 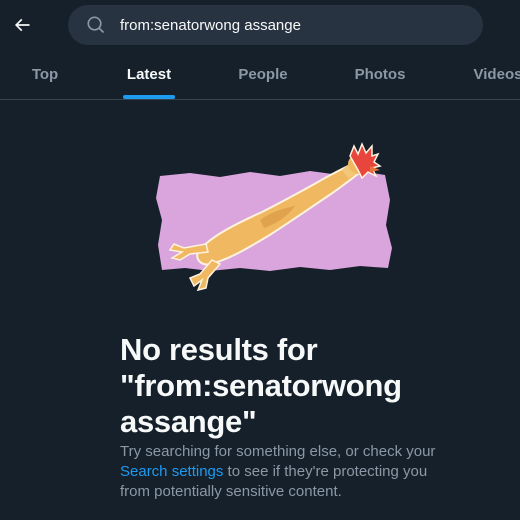 What do you see at coordinates (493, 74) in the screenshot?
I see `tab-videos: Videos` at bounding box center [493, 74].